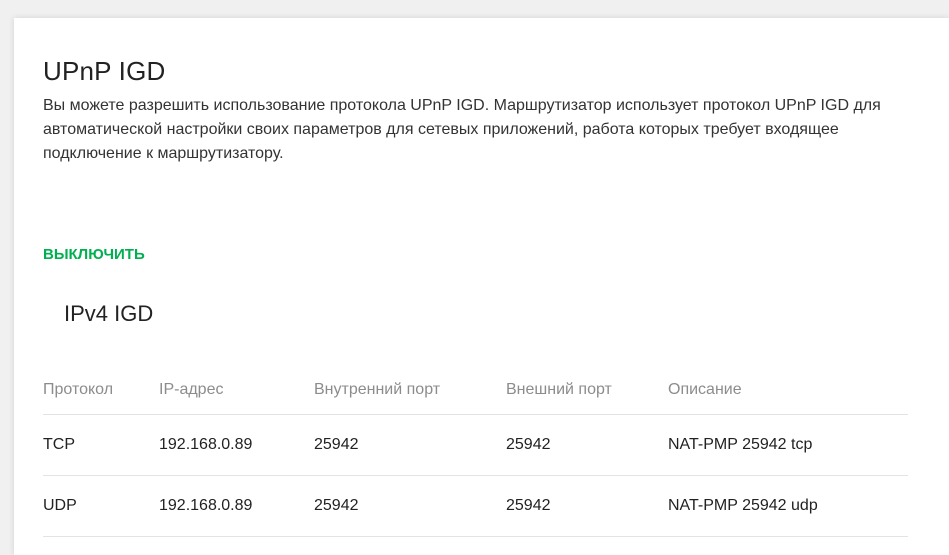  What do you see at coordinates (101, 445) in the screenshot?
I see `cell-protocol: TCP` at bounding box center [101, 445].